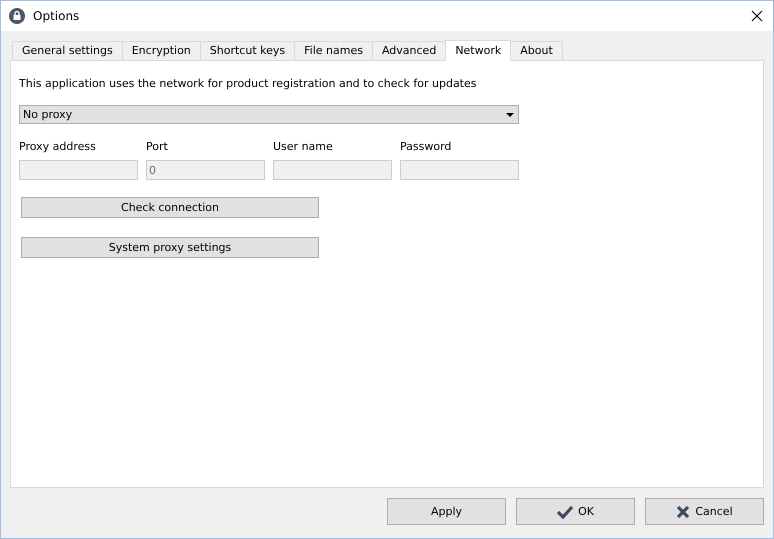 This screenshot has width=774, height=539. Describe the element at coordinates (17, 16) in the screenshot. I see `lock-icon` at that location.